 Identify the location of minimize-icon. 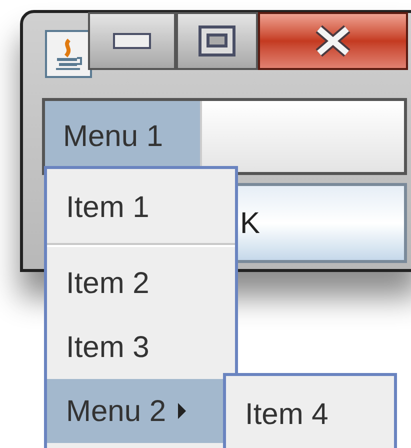
(132, 41).